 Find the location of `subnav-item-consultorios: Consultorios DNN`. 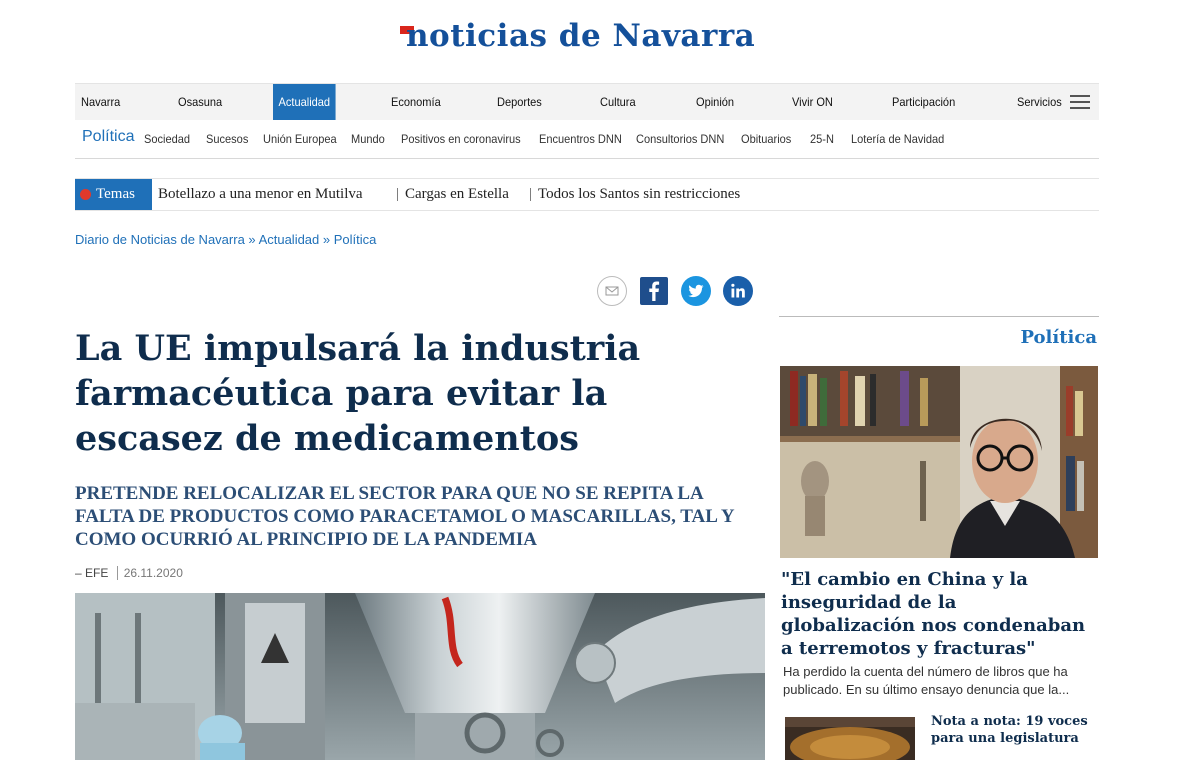

subnav-item-consultorios: Consultorios DNN is located at coordinates (680, 139).